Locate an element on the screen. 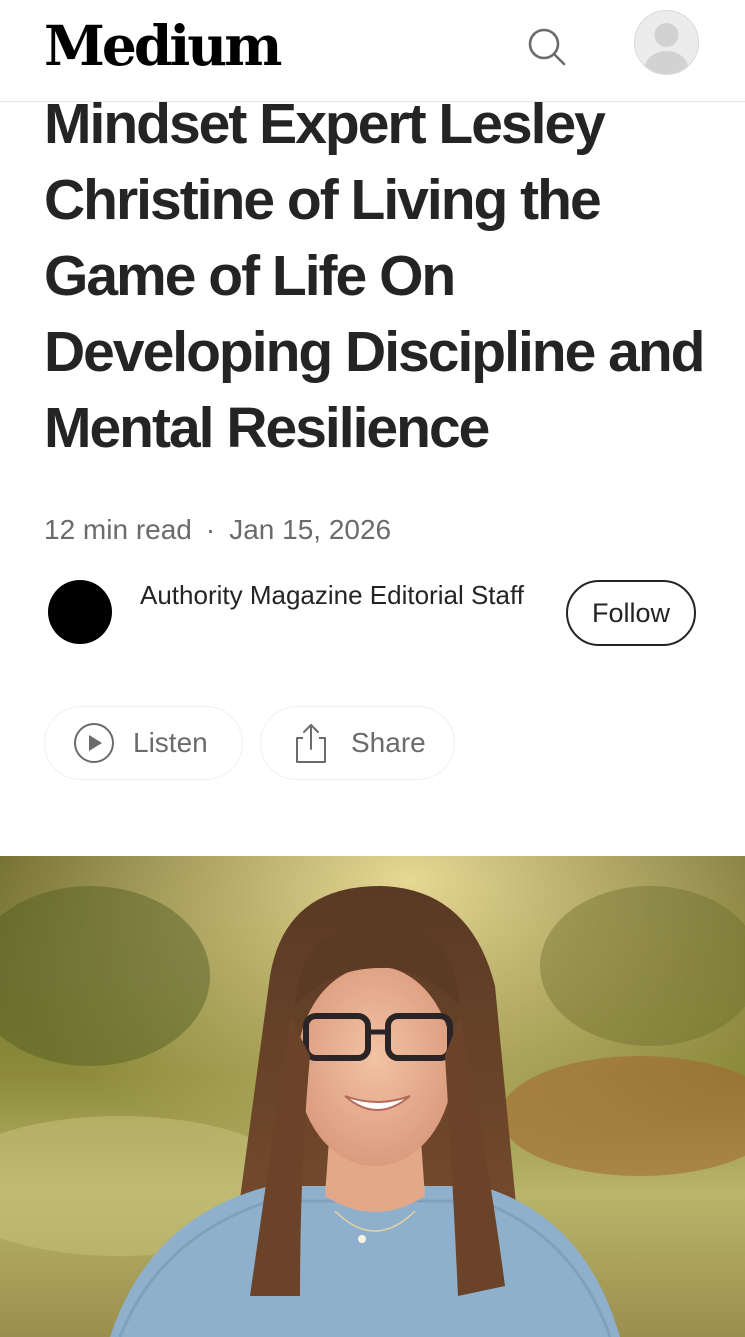 The image size is (745, 1337). author-name: Authority Magazine Editorial Staff is located at coordinates (335, 595).